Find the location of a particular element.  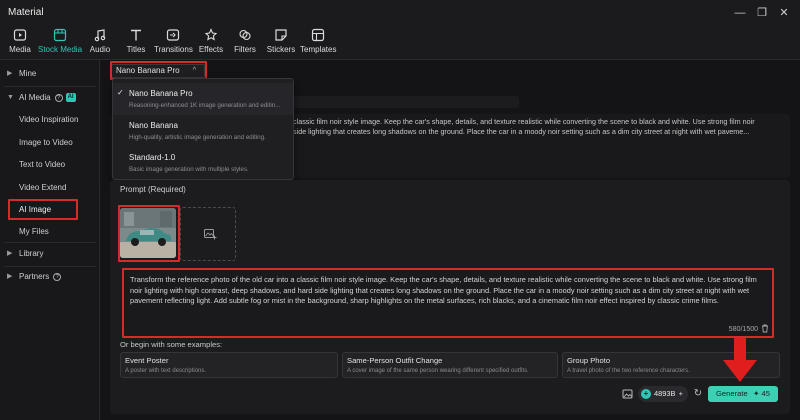

tab-label: Titles is located at coordinates (136, 49).